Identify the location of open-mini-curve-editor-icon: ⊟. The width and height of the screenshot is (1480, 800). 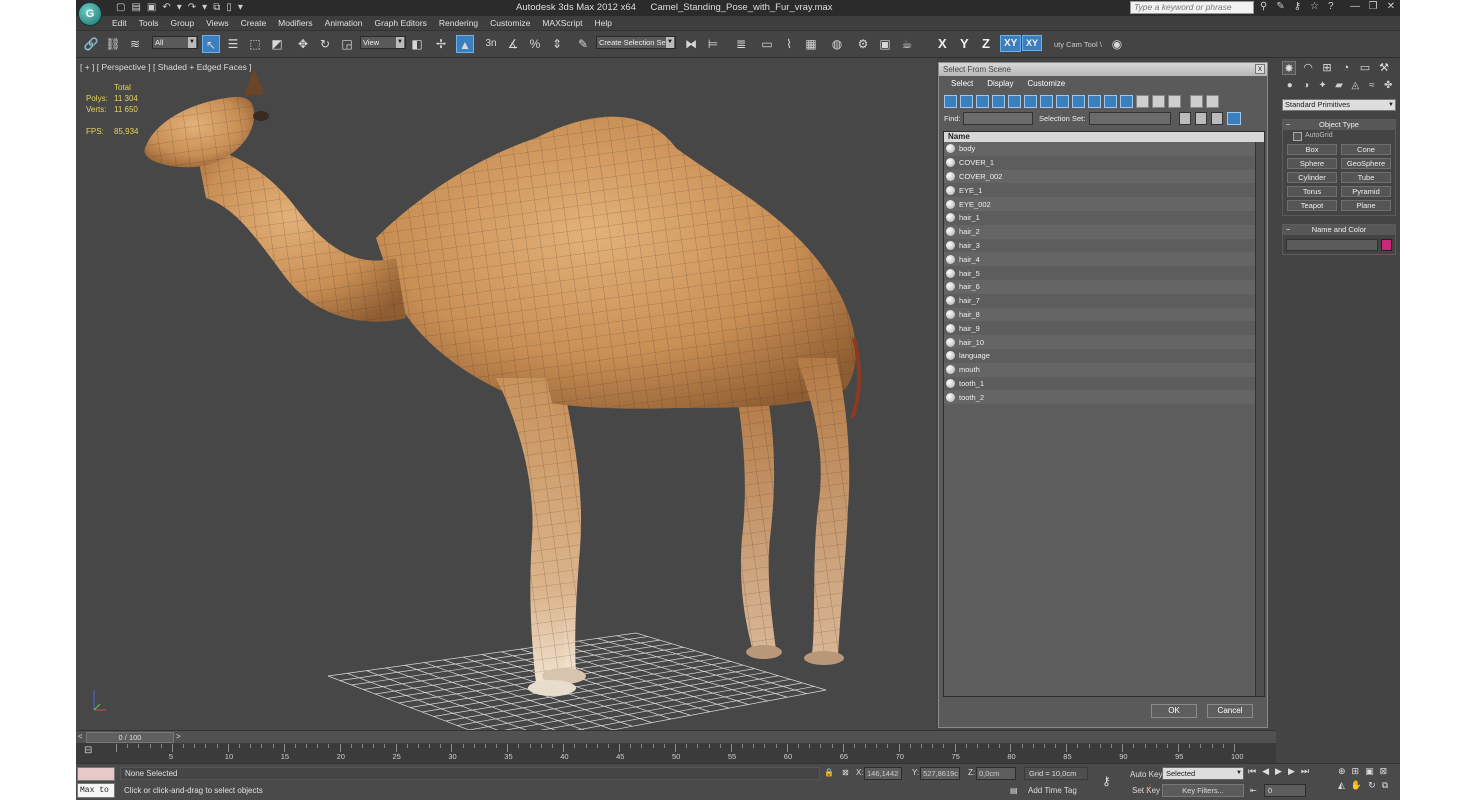
(88, 750).